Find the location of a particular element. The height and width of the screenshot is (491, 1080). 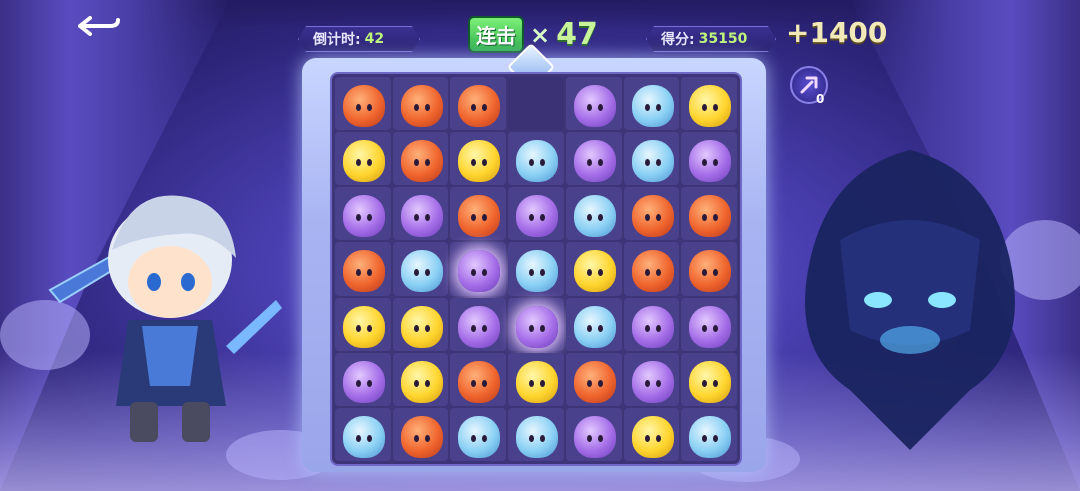

powerup-count: 0 is located at coordinates (820, 99).